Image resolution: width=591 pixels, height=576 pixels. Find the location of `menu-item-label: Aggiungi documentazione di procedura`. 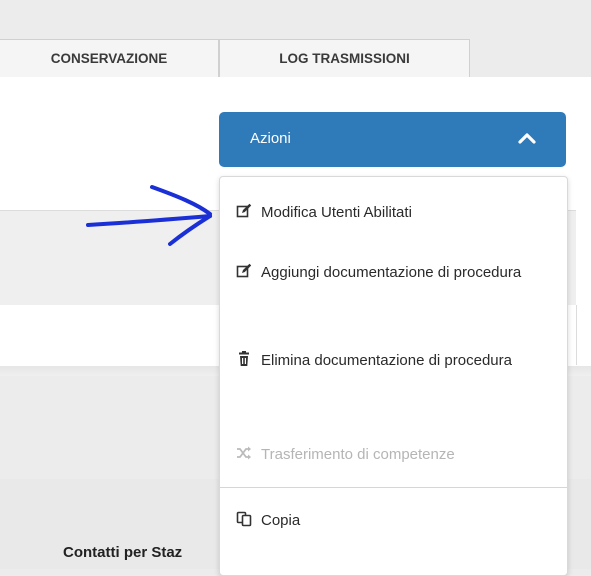

menu-item-label: Aggiungi documentazione di procedura is located at coordinates (391, 272).